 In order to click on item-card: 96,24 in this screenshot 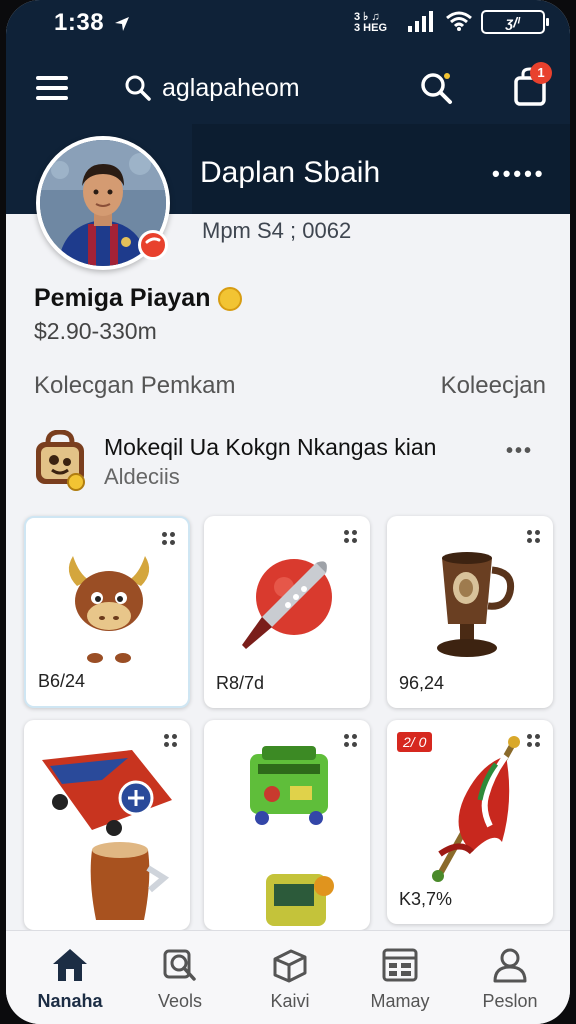, I will do `click(470, 612)`.